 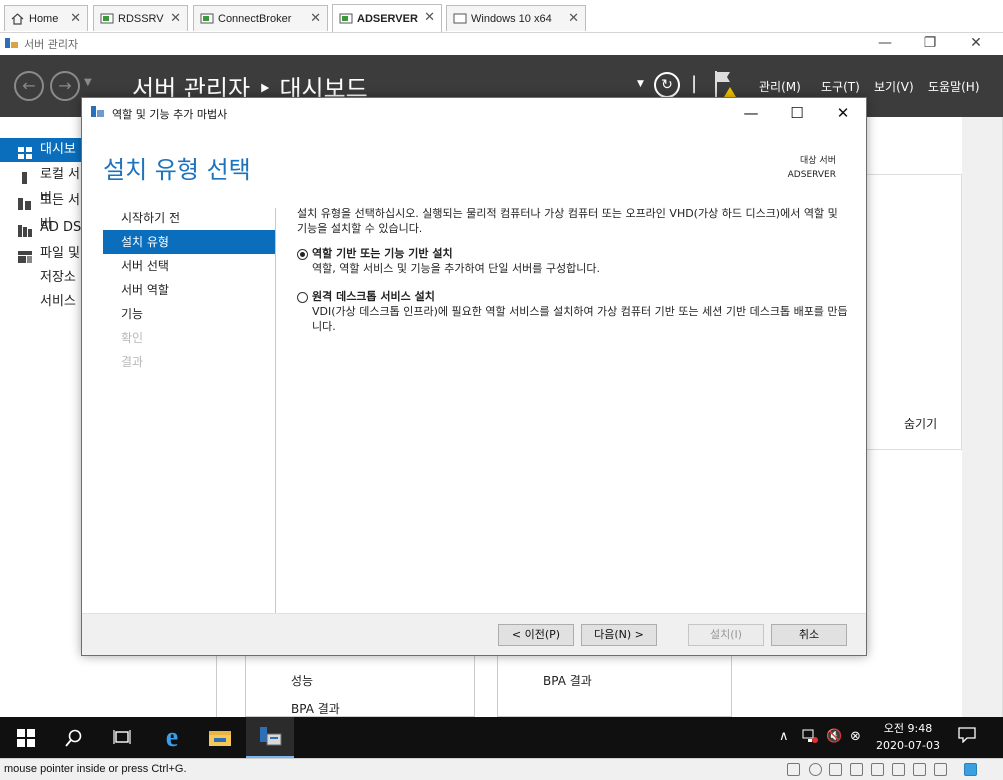 I want to click on option-title: 역할 기반 또는 기능 기반 설치, so click(x=382, y=253).